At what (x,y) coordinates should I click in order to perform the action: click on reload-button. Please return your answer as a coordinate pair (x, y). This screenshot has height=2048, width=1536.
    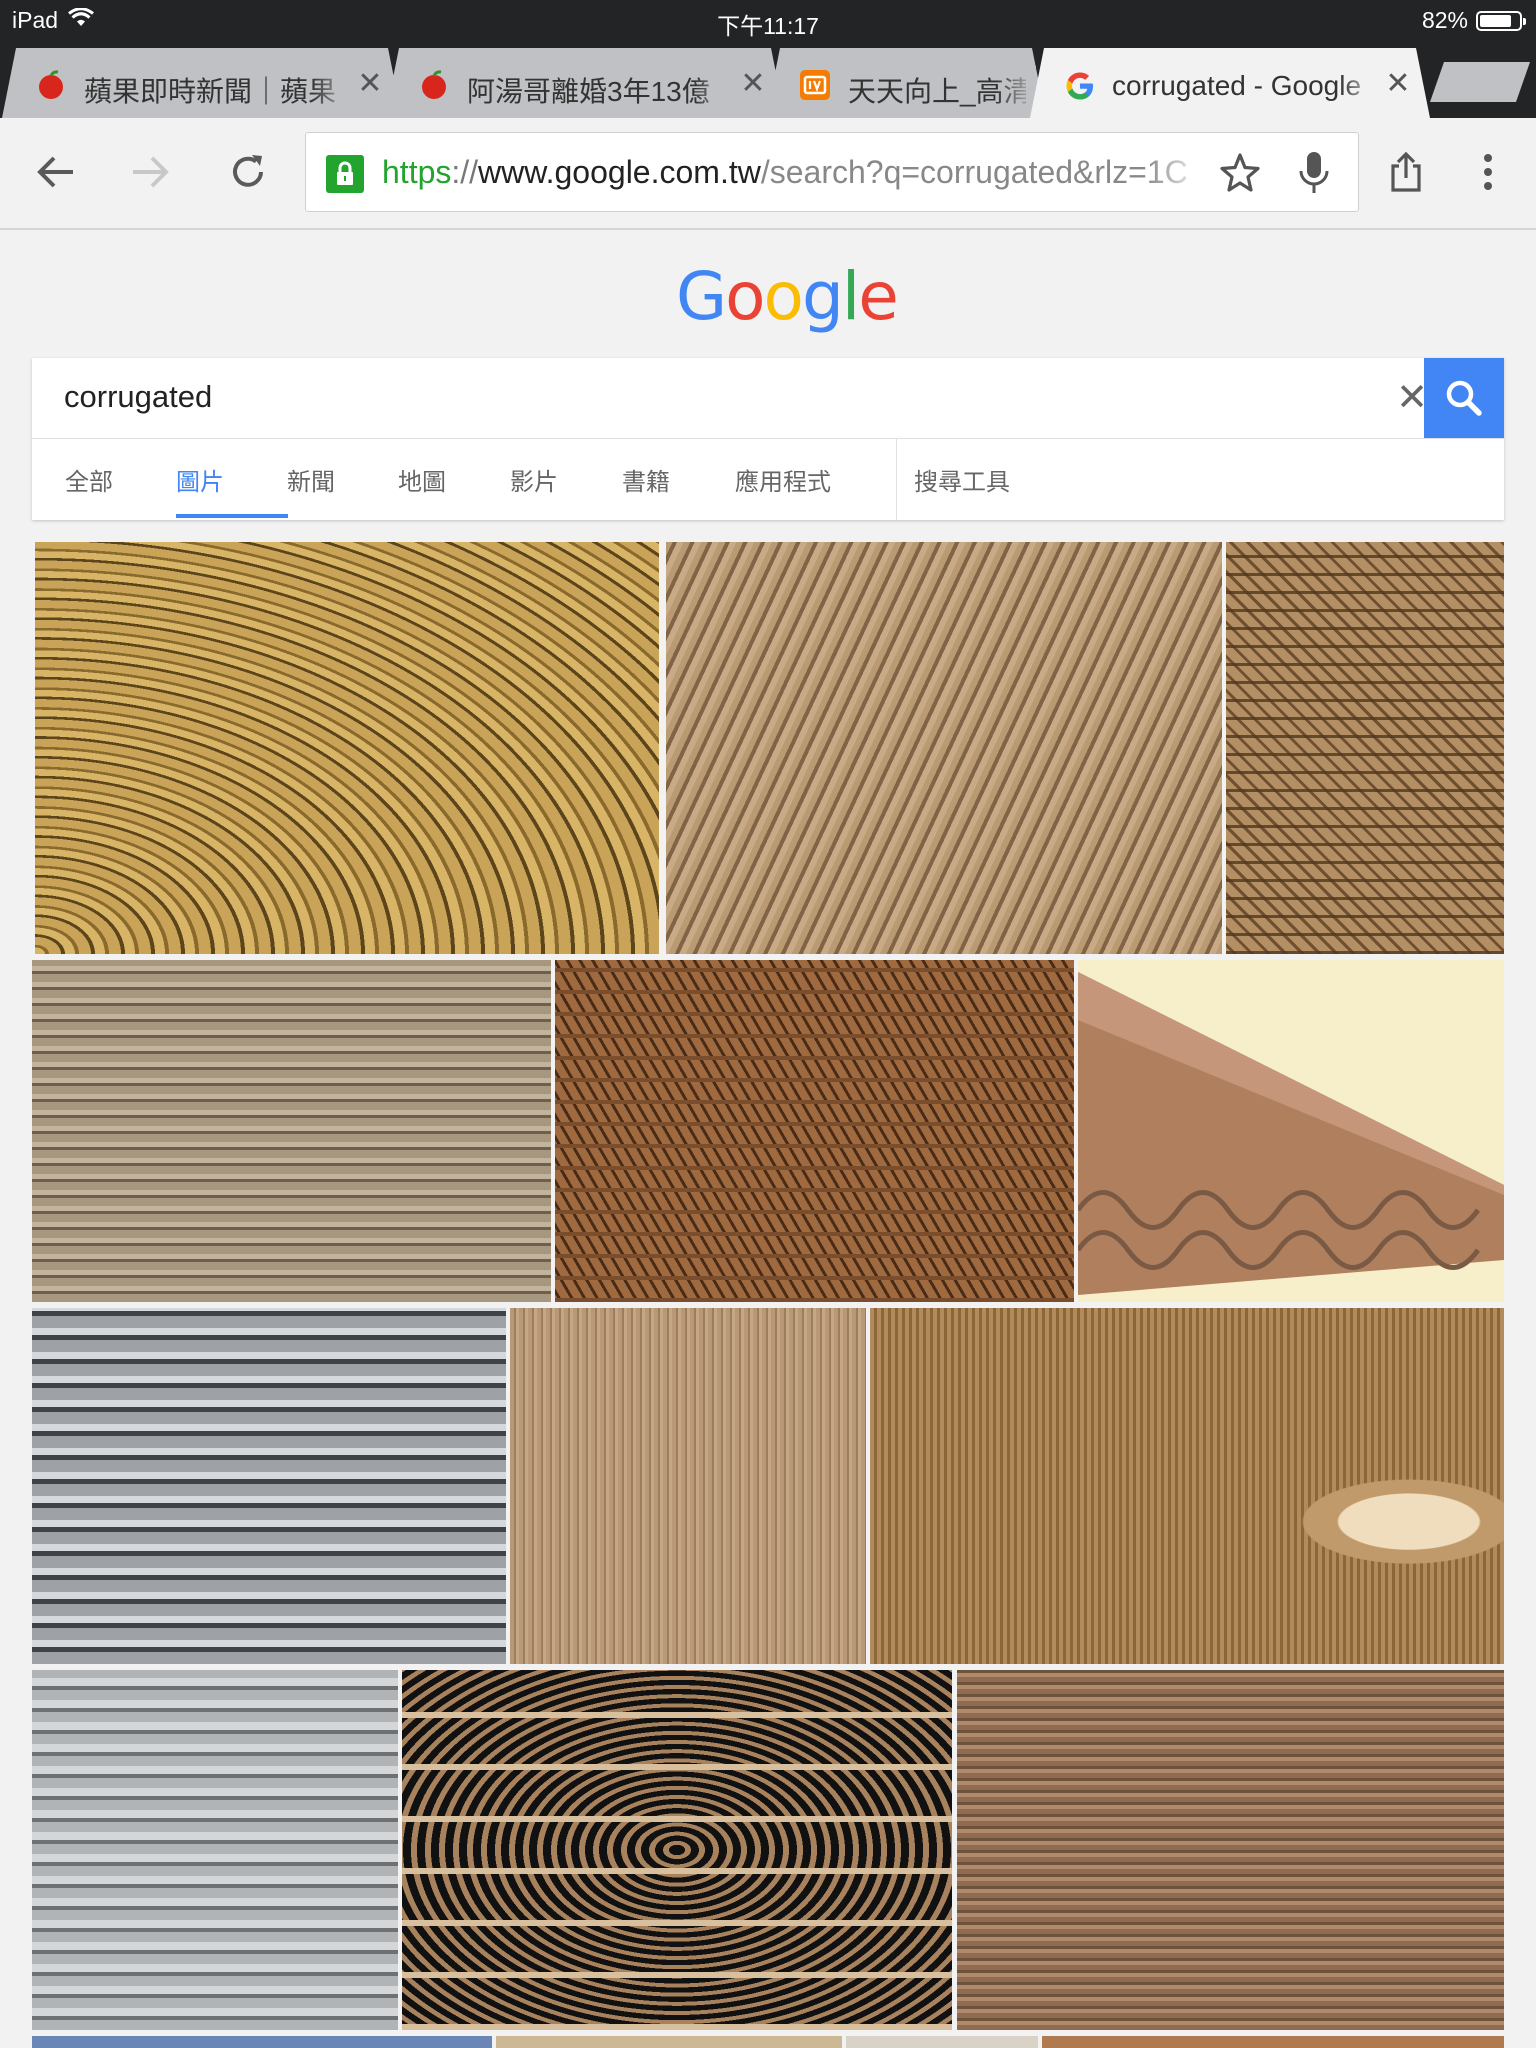
    Looking at the image, I should click on (248, 172).